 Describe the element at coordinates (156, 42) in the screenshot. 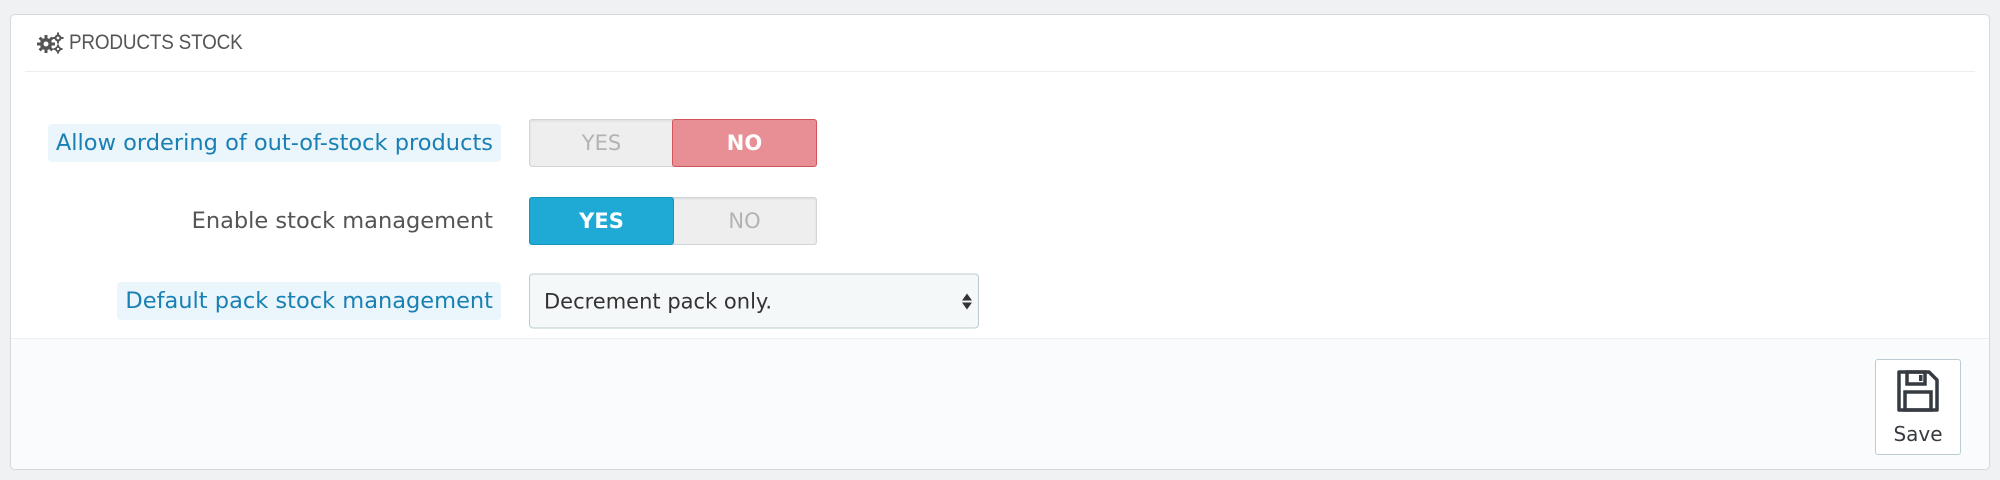

I see `panel-title: Products stock` at that location.